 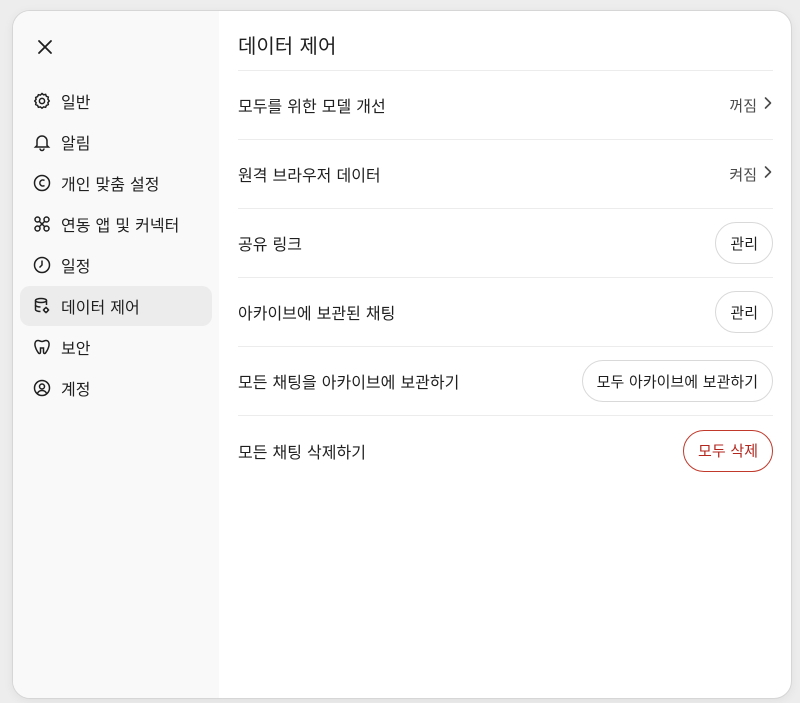 I want to click on clock-icon, so click(x=42, y=265).